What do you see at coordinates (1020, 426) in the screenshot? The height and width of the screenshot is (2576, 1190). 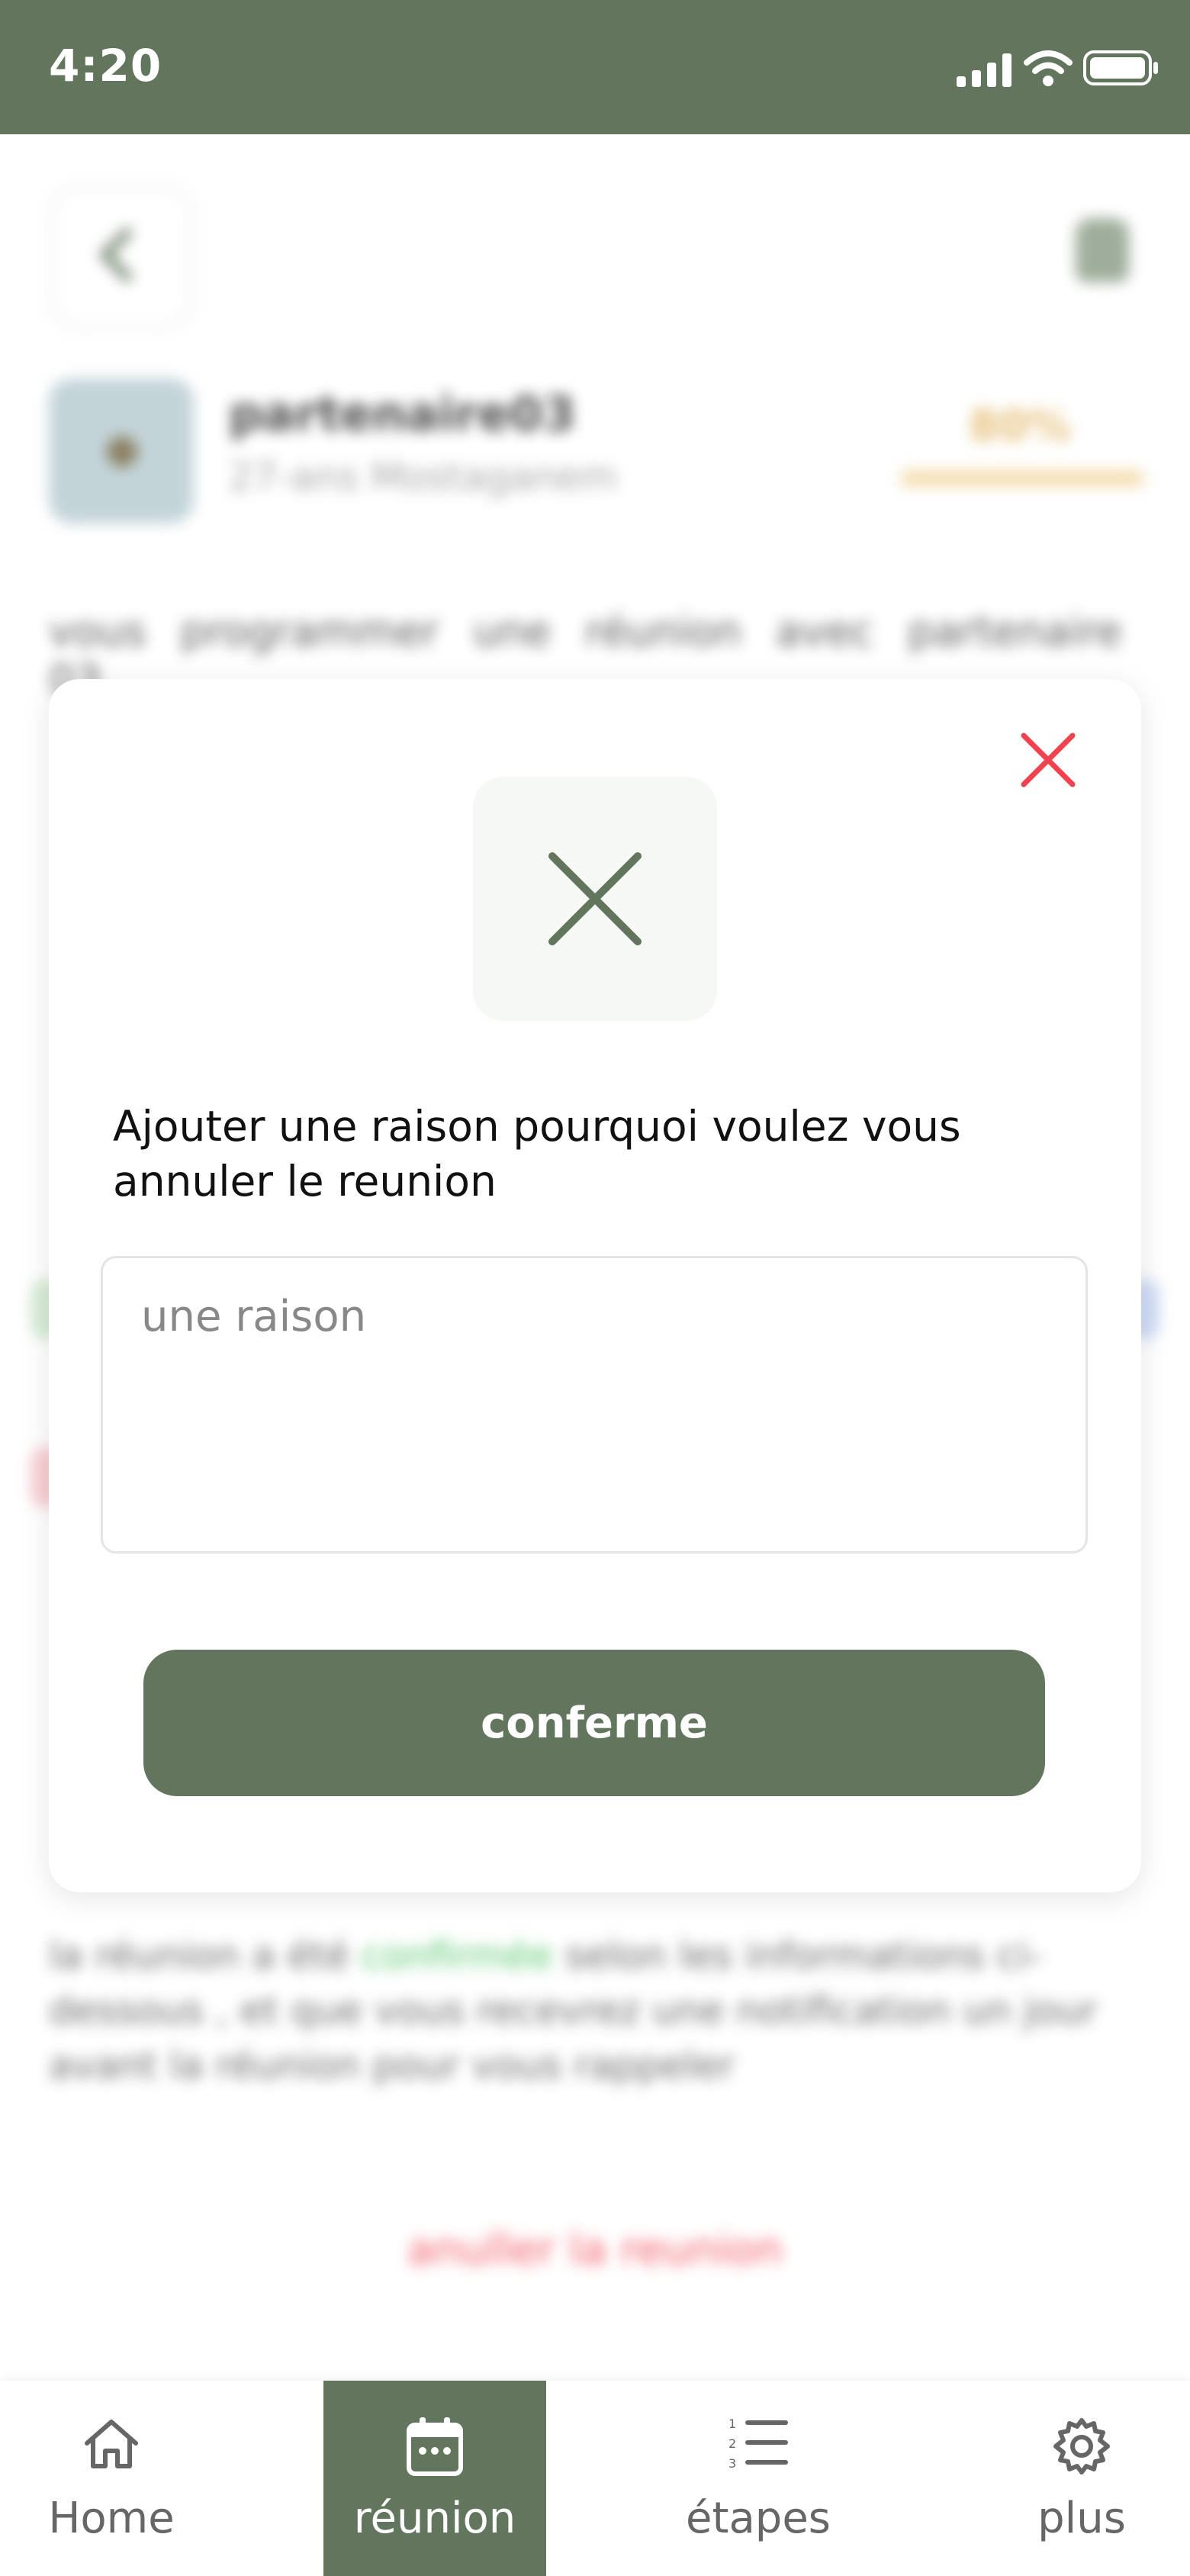 I see `compatibility-value: 80%` at bounding box center [1020, 426].